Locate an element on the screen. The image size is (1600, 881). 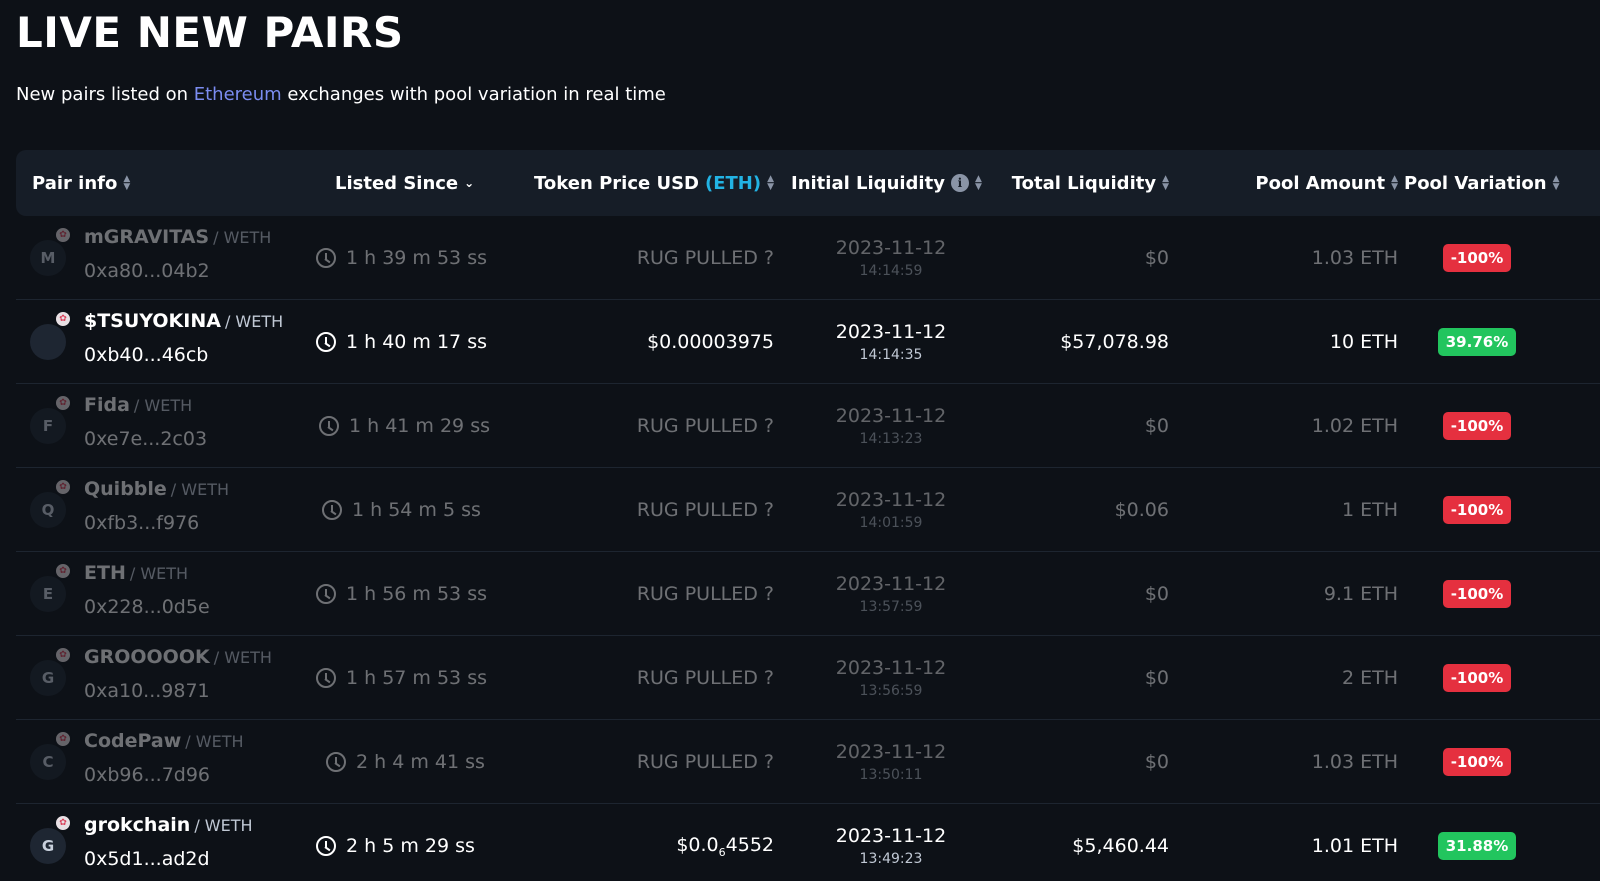
pair-name: CodePaw / WETH is located at coordinates (164, 741).